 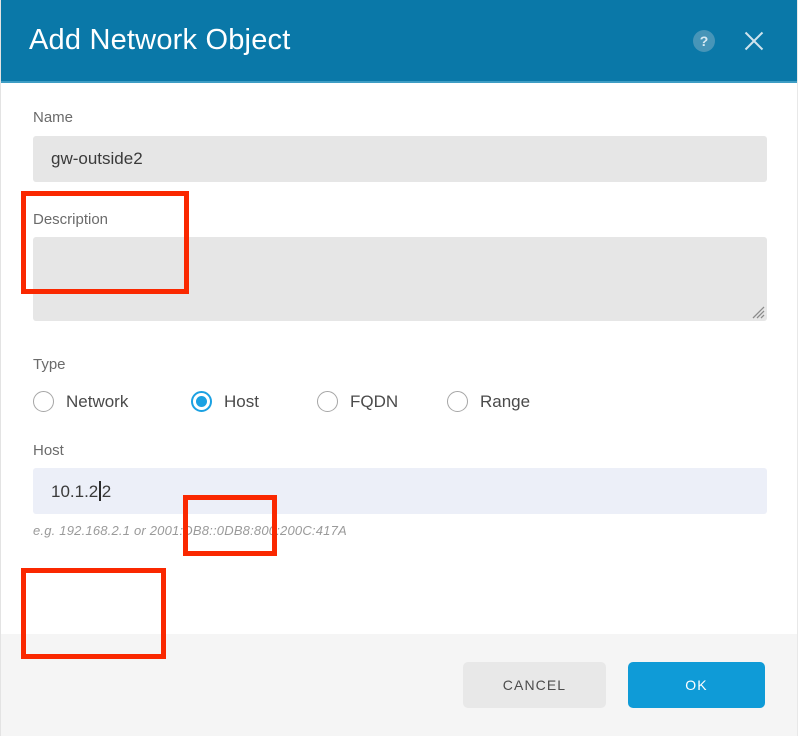 I want to click on host-input: 10.1.2 2, so click(x=400, y=491).